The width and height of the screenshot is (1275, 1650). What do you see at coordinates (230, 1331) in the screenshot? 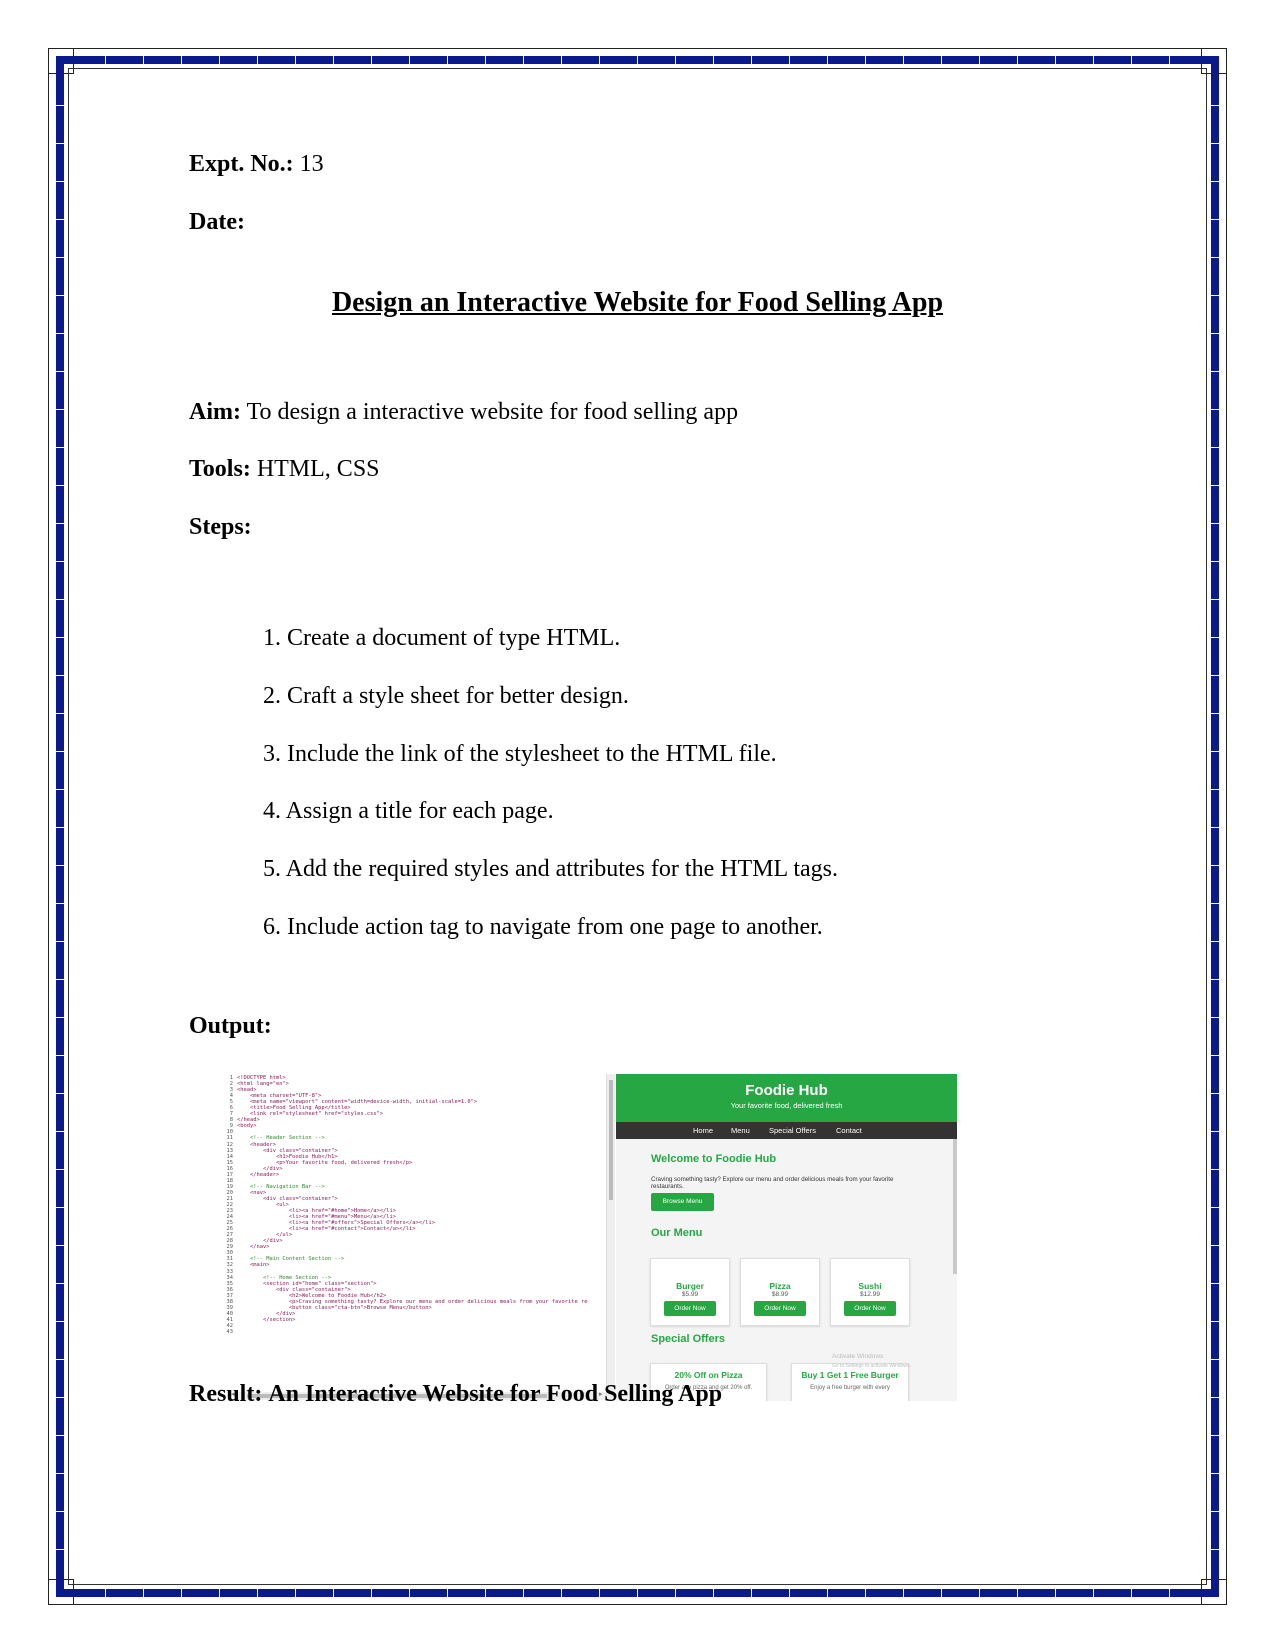
I see `line-number: 43` at bounding box center [230, 1331].